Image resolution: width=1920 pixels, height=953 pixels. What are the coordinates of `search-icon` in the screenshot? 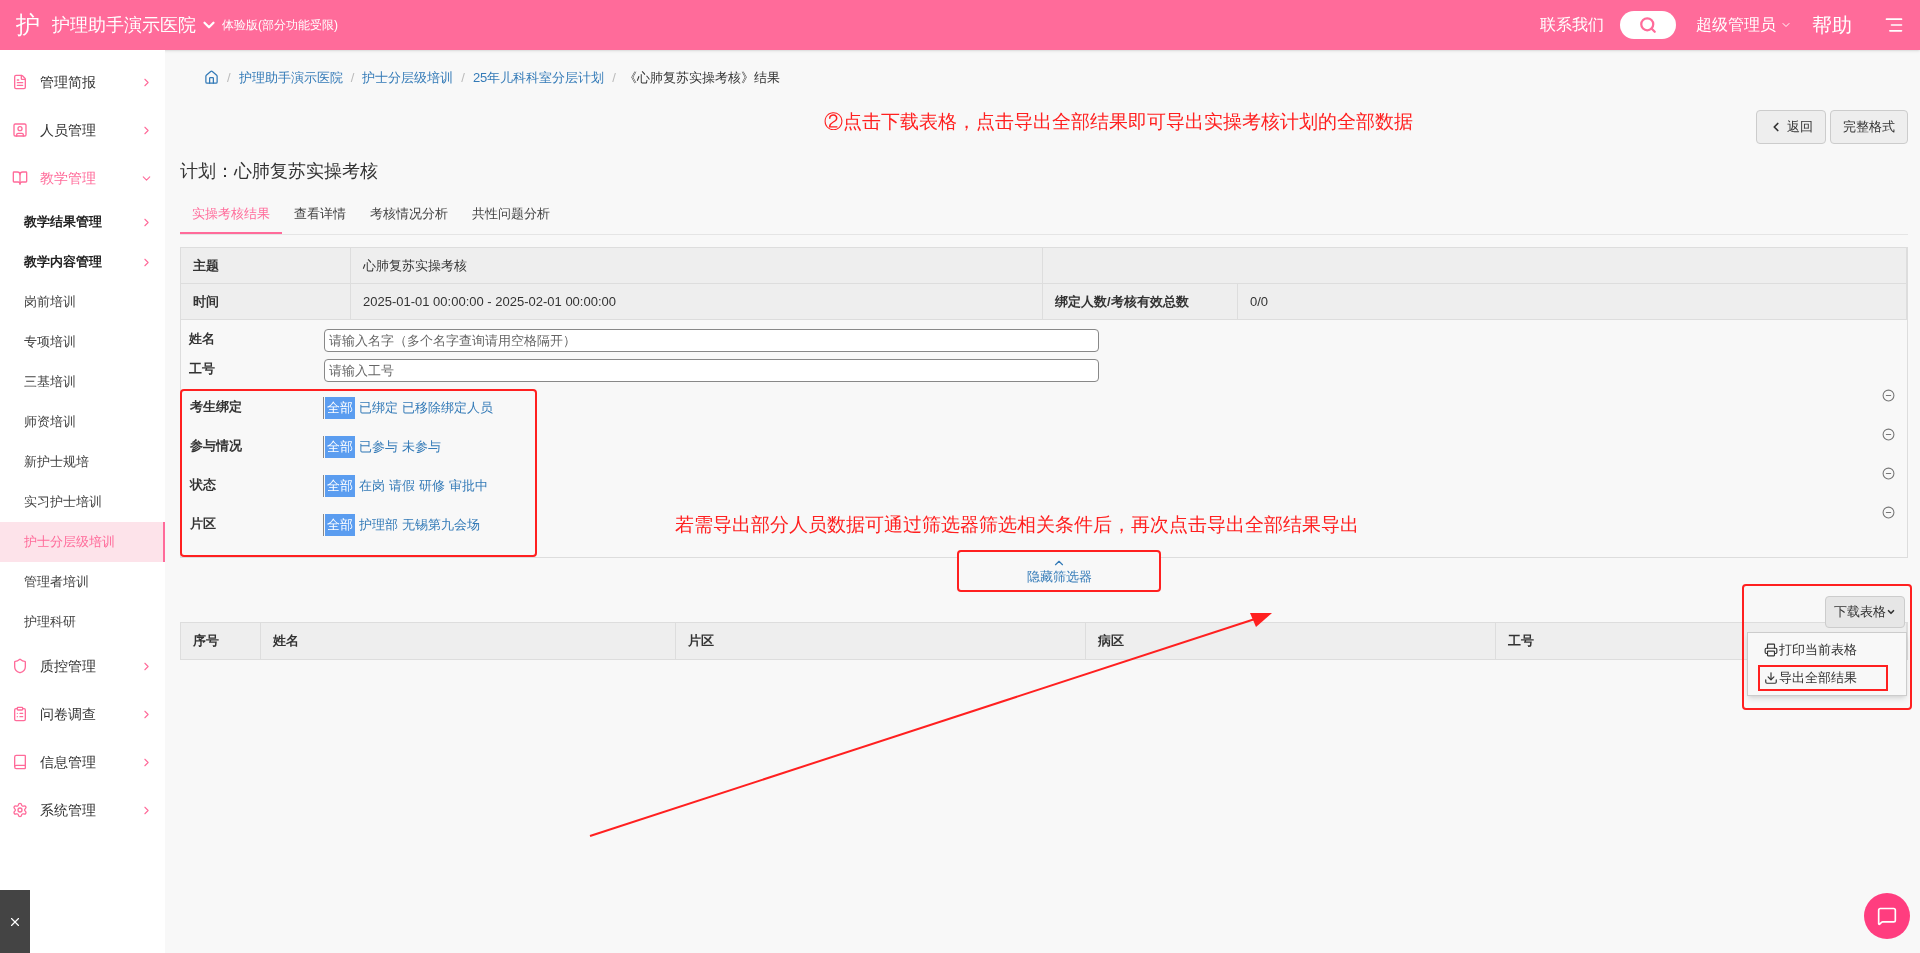 It's located at (1648, 25).